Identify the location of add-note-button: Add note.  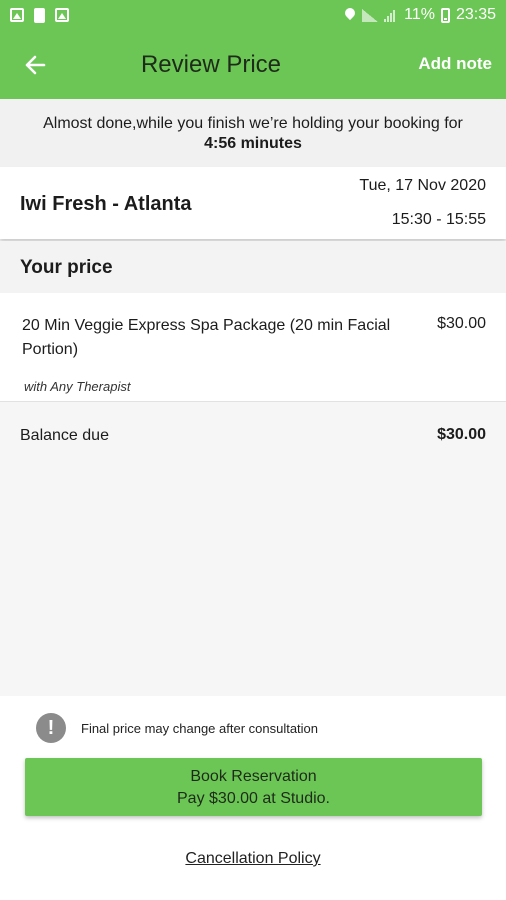
(455, 64).